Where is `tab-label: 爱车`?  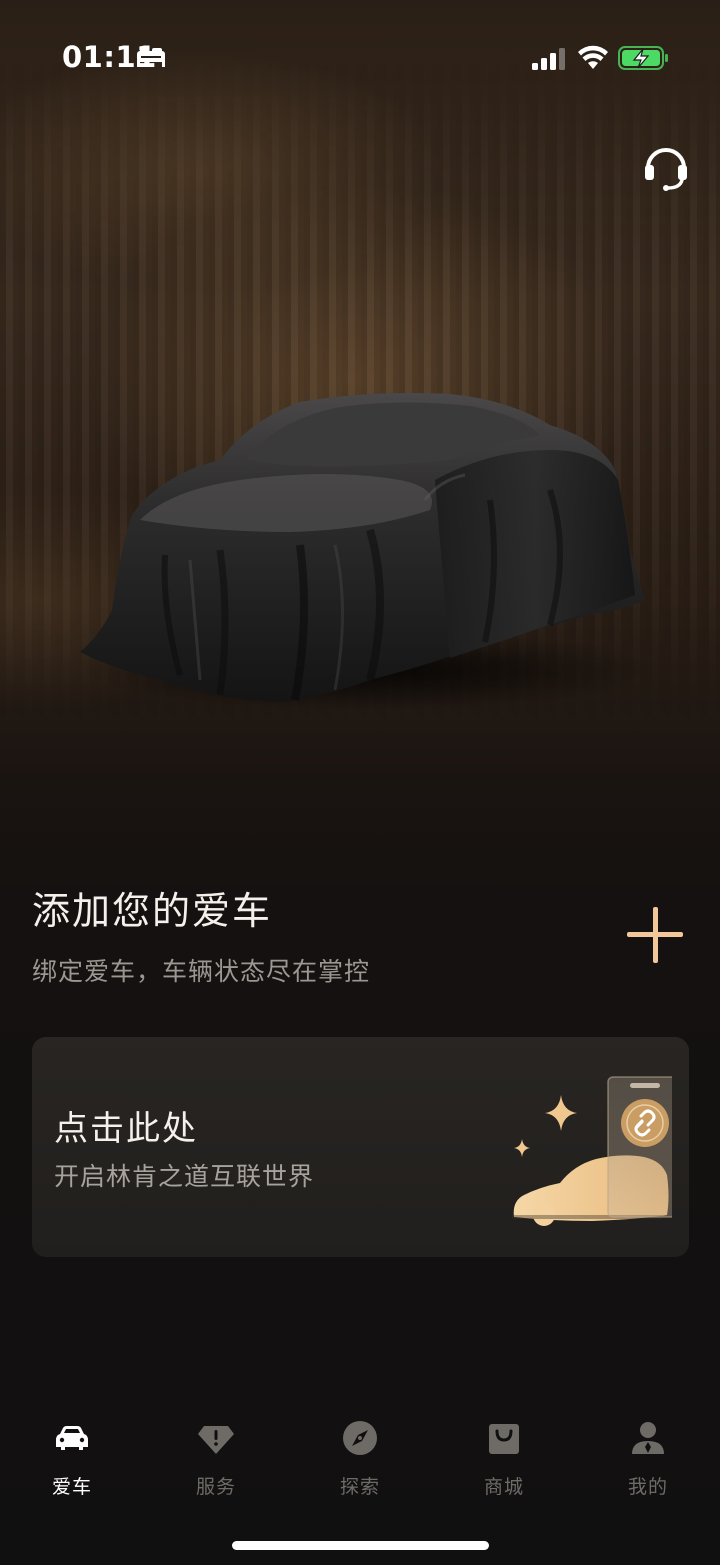 tab-label: 爱车 is located at coordinates (71, 1487).